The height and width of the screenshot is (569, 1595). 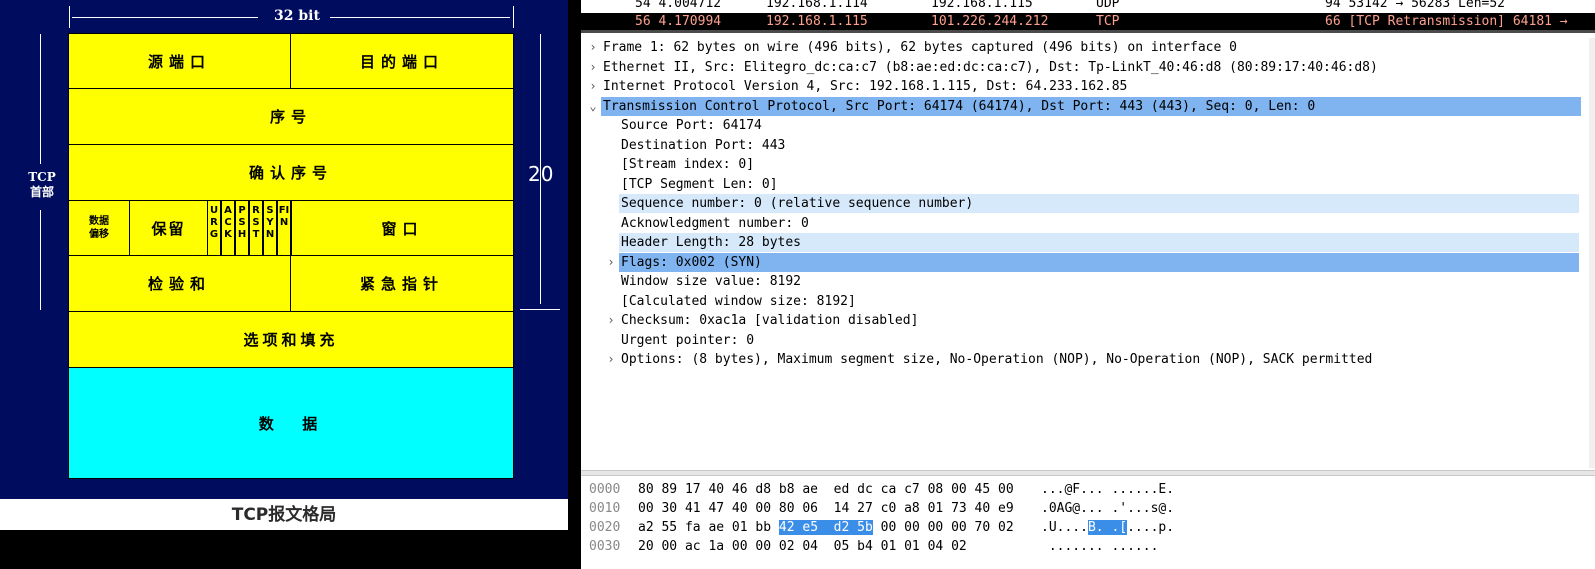 I want to click on tree-row-label: Source Port: 64174, so click(x=691, y=125).